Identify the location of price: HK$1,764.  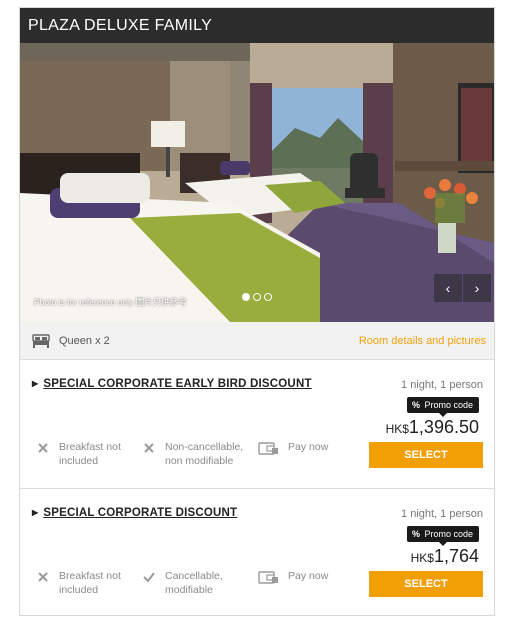
(444, 556).